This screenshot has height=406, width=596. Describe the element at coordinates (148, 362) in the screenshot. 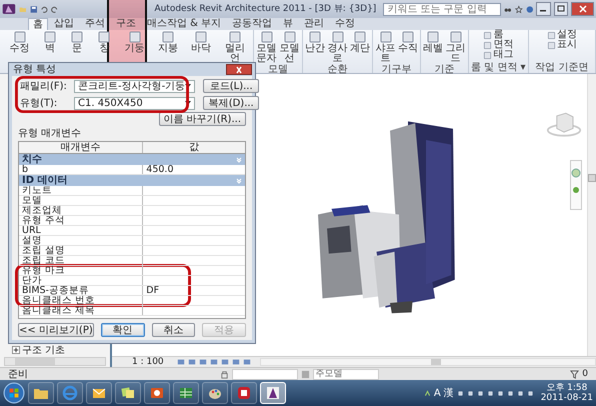

I see `view-scale: 1 : 100` at that location.